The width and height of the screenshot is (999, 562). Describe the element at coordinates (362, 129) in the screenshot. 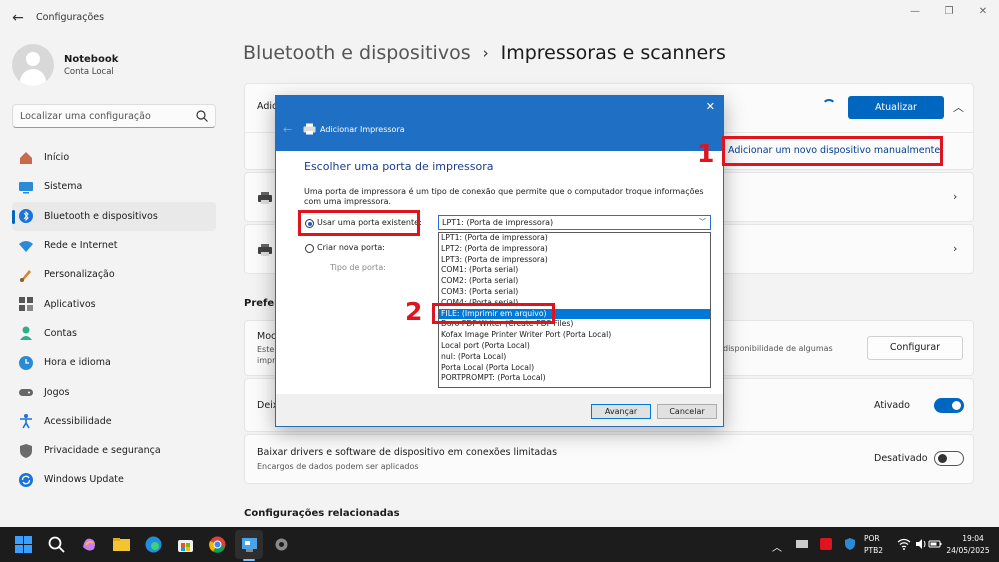

I see `dialog-title: Adicionar Impressora` at that location.